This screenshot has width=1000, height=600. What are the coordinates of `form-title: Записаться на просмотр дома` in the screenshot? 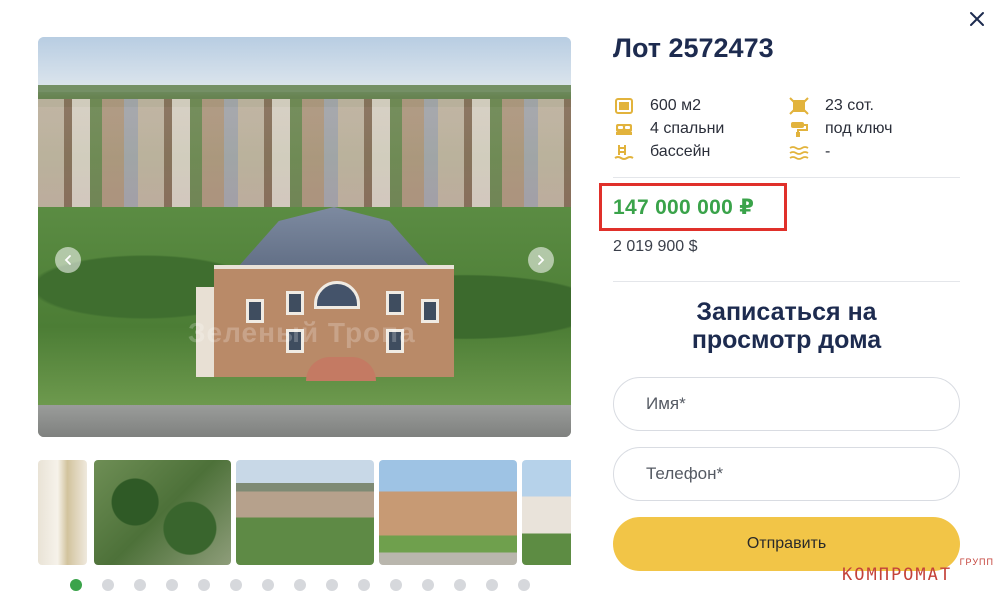 It's located at (786, 326).